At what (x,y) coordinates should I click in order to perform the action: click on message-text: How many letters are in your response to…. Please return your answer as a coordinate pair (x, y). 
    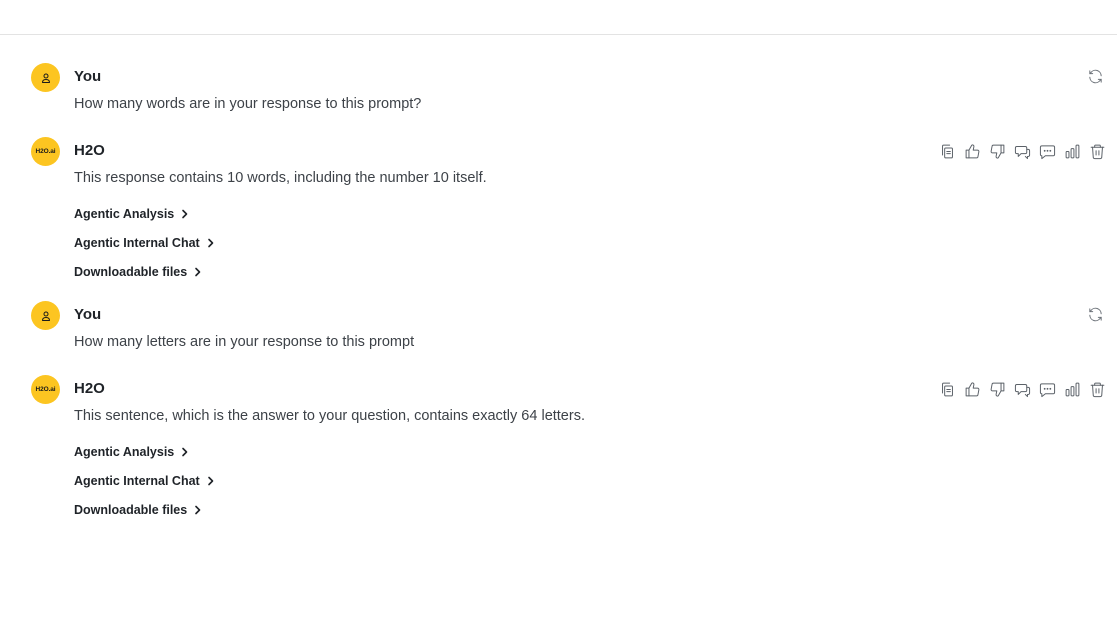
    Looking at the image, I should click on (244, 342).